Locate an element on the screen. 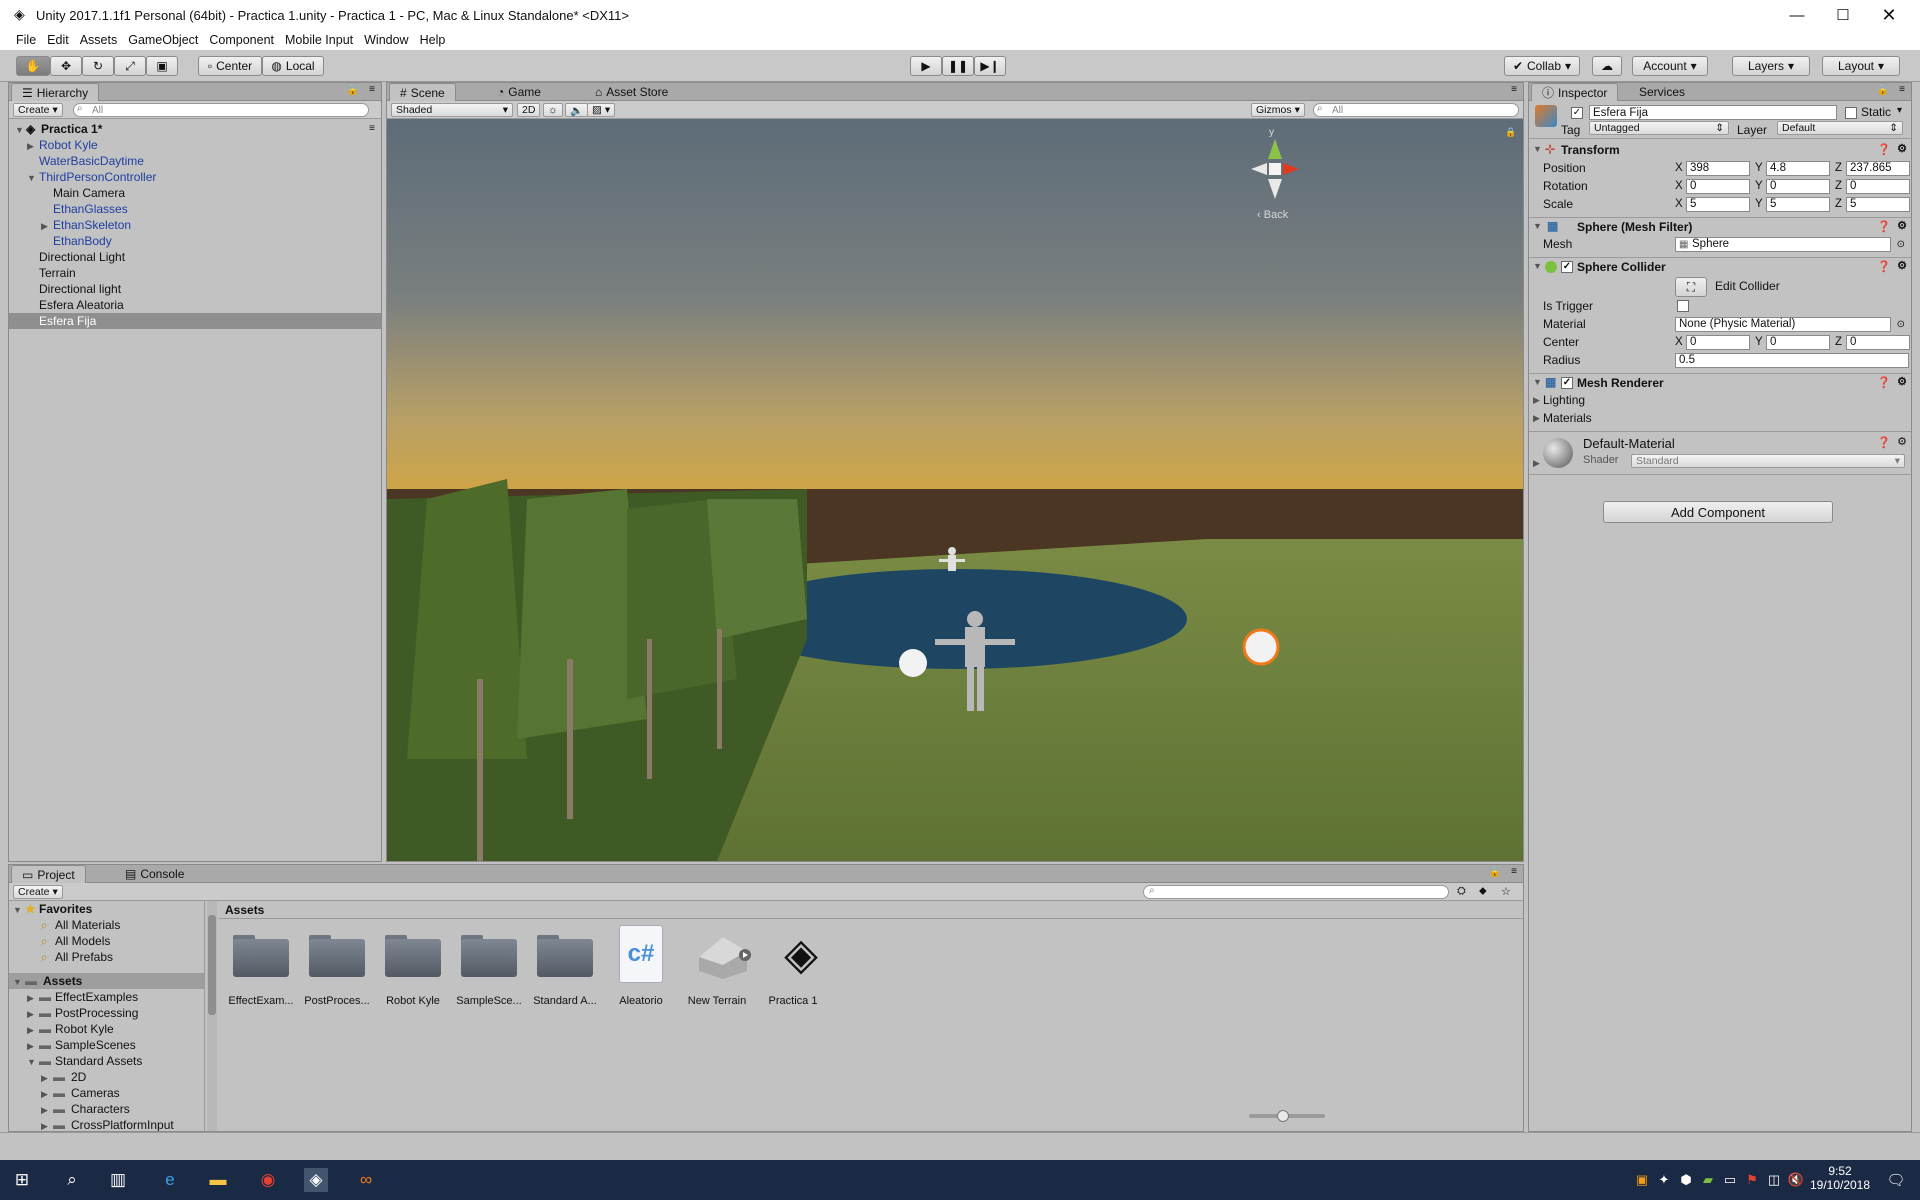  rect-tool-button: ▣ is located at coordinates (162, 66).